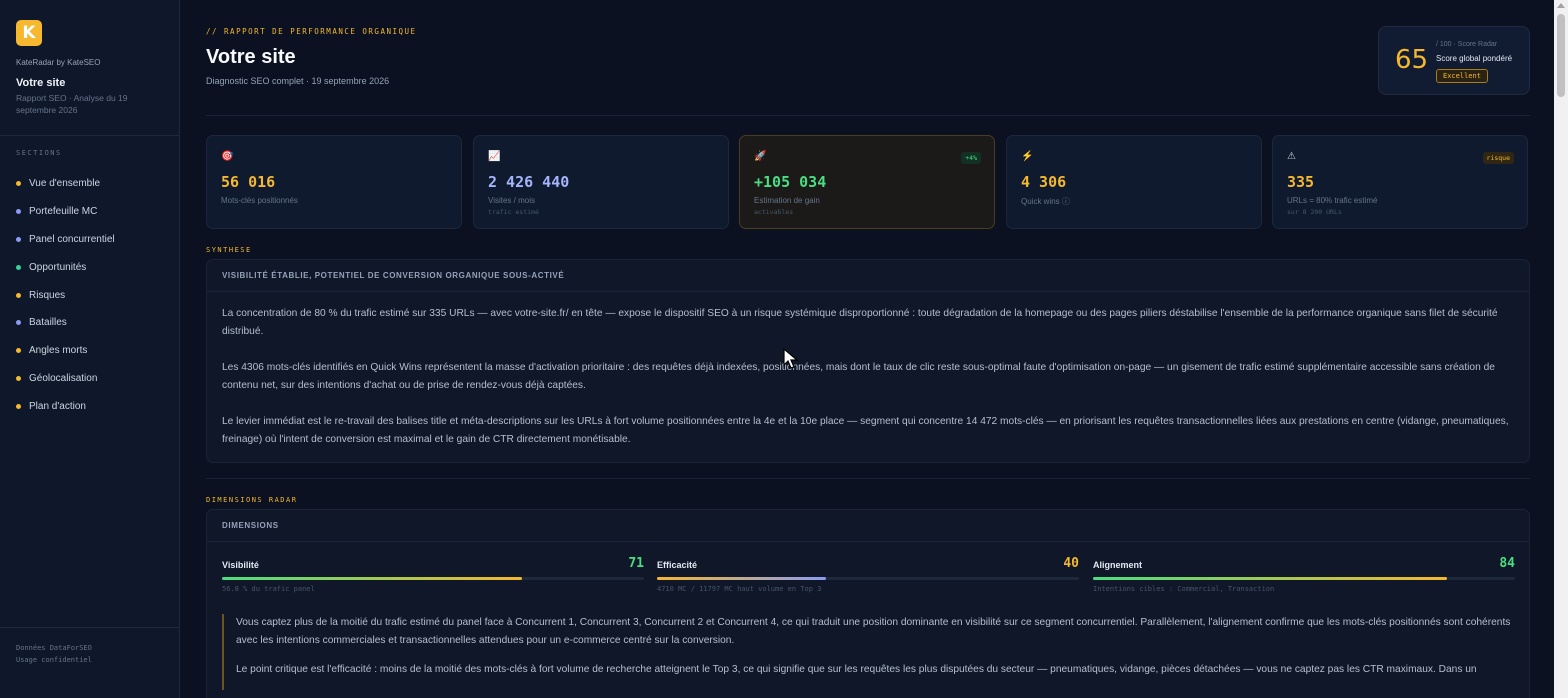  I want to click on sidebar-item: Risques, so click(65, 295).